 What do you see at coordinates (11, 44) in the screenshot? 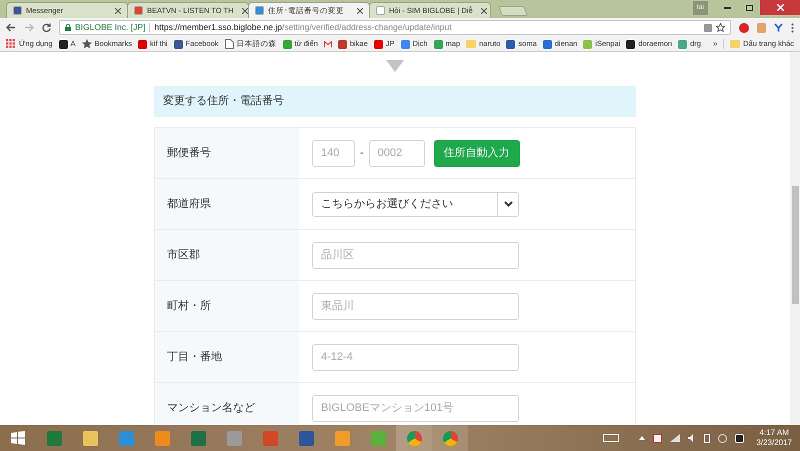
I see `apps-grid-icon` at bounding box center [11, 44].